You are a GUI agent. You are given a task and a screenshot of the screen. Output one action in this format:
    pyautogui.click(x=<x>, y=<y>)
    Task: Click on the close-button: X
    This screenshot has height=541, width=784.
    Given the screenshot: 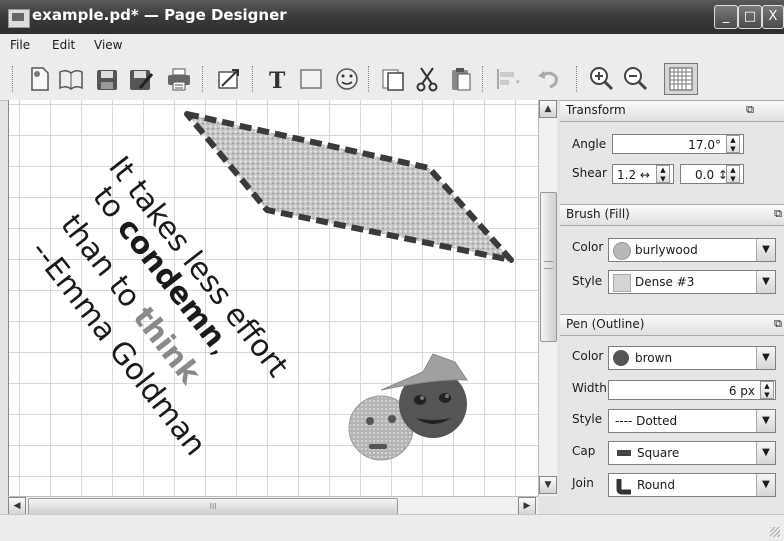 What is the action you would take?
    pyautogui.click(x=773, y=17)
    